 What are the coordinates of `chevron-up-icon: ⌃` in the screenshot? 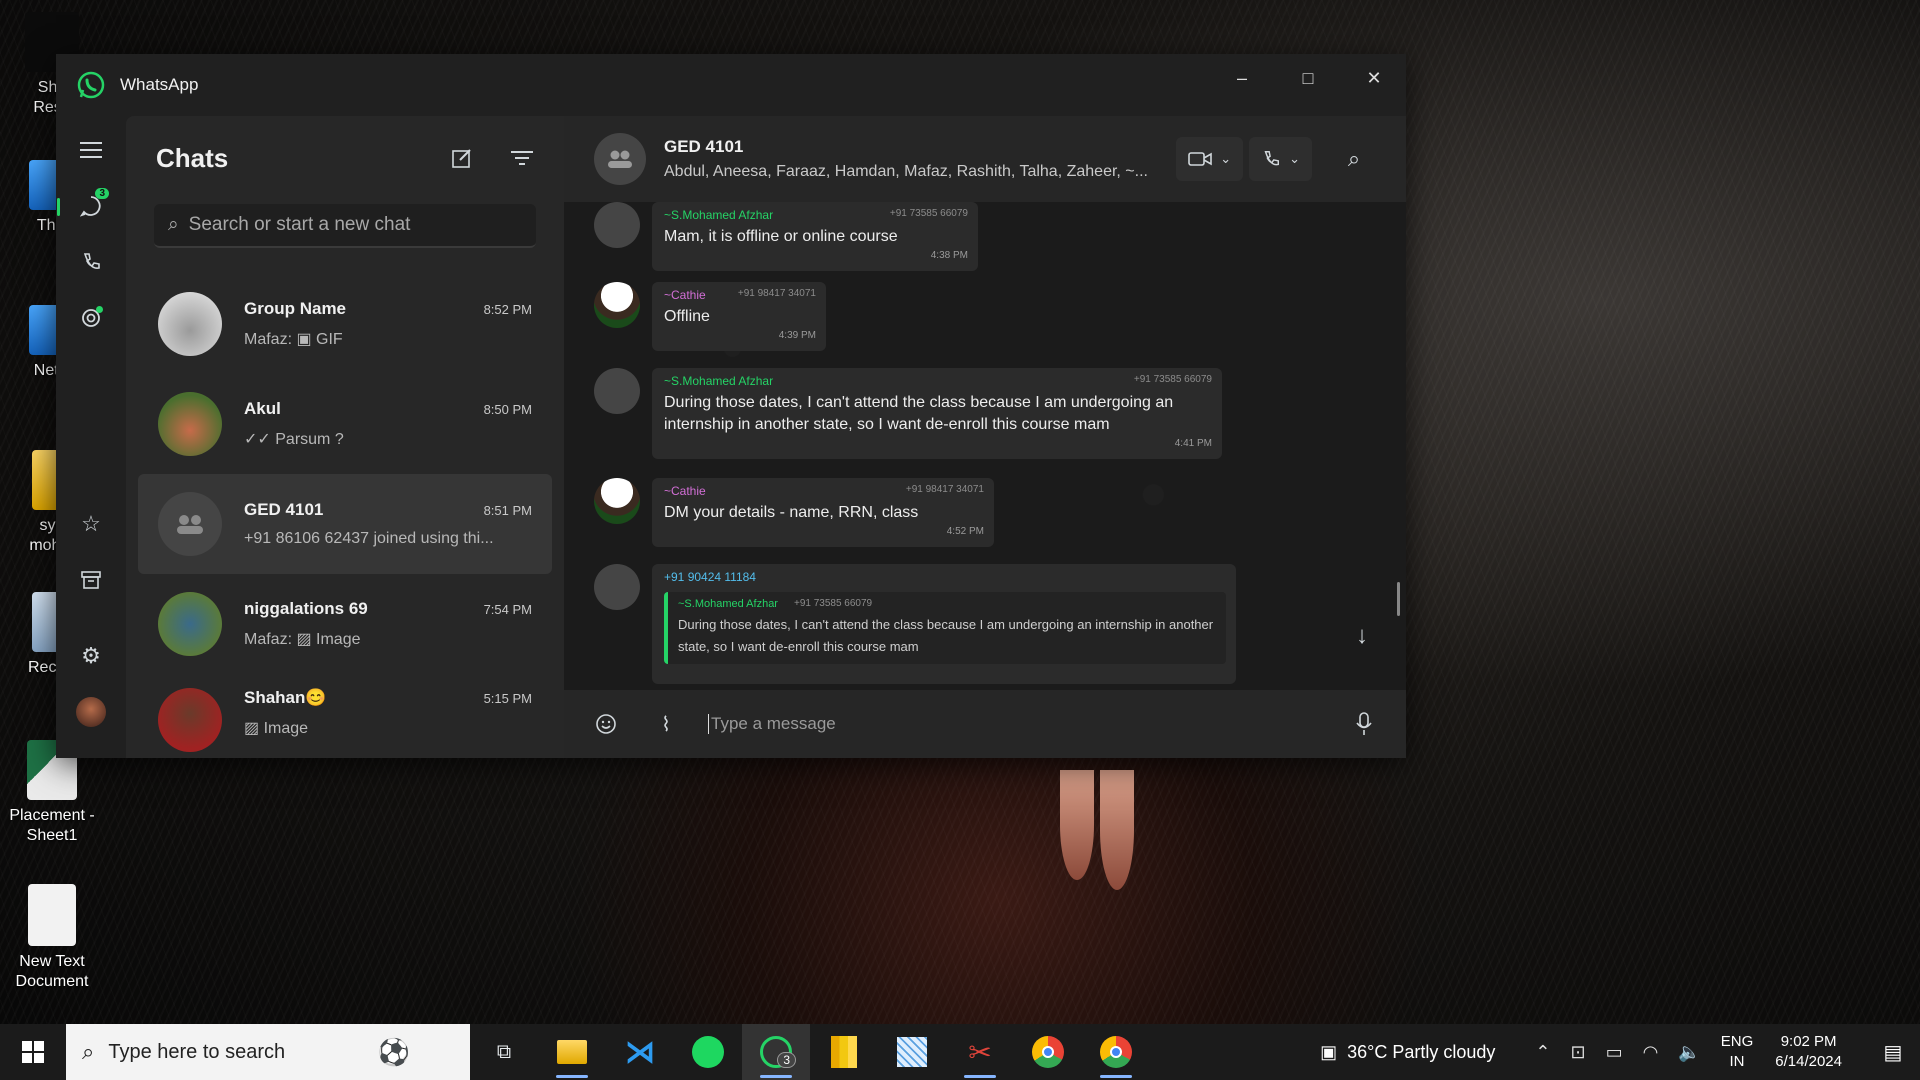 It's located at (1542, 1052).